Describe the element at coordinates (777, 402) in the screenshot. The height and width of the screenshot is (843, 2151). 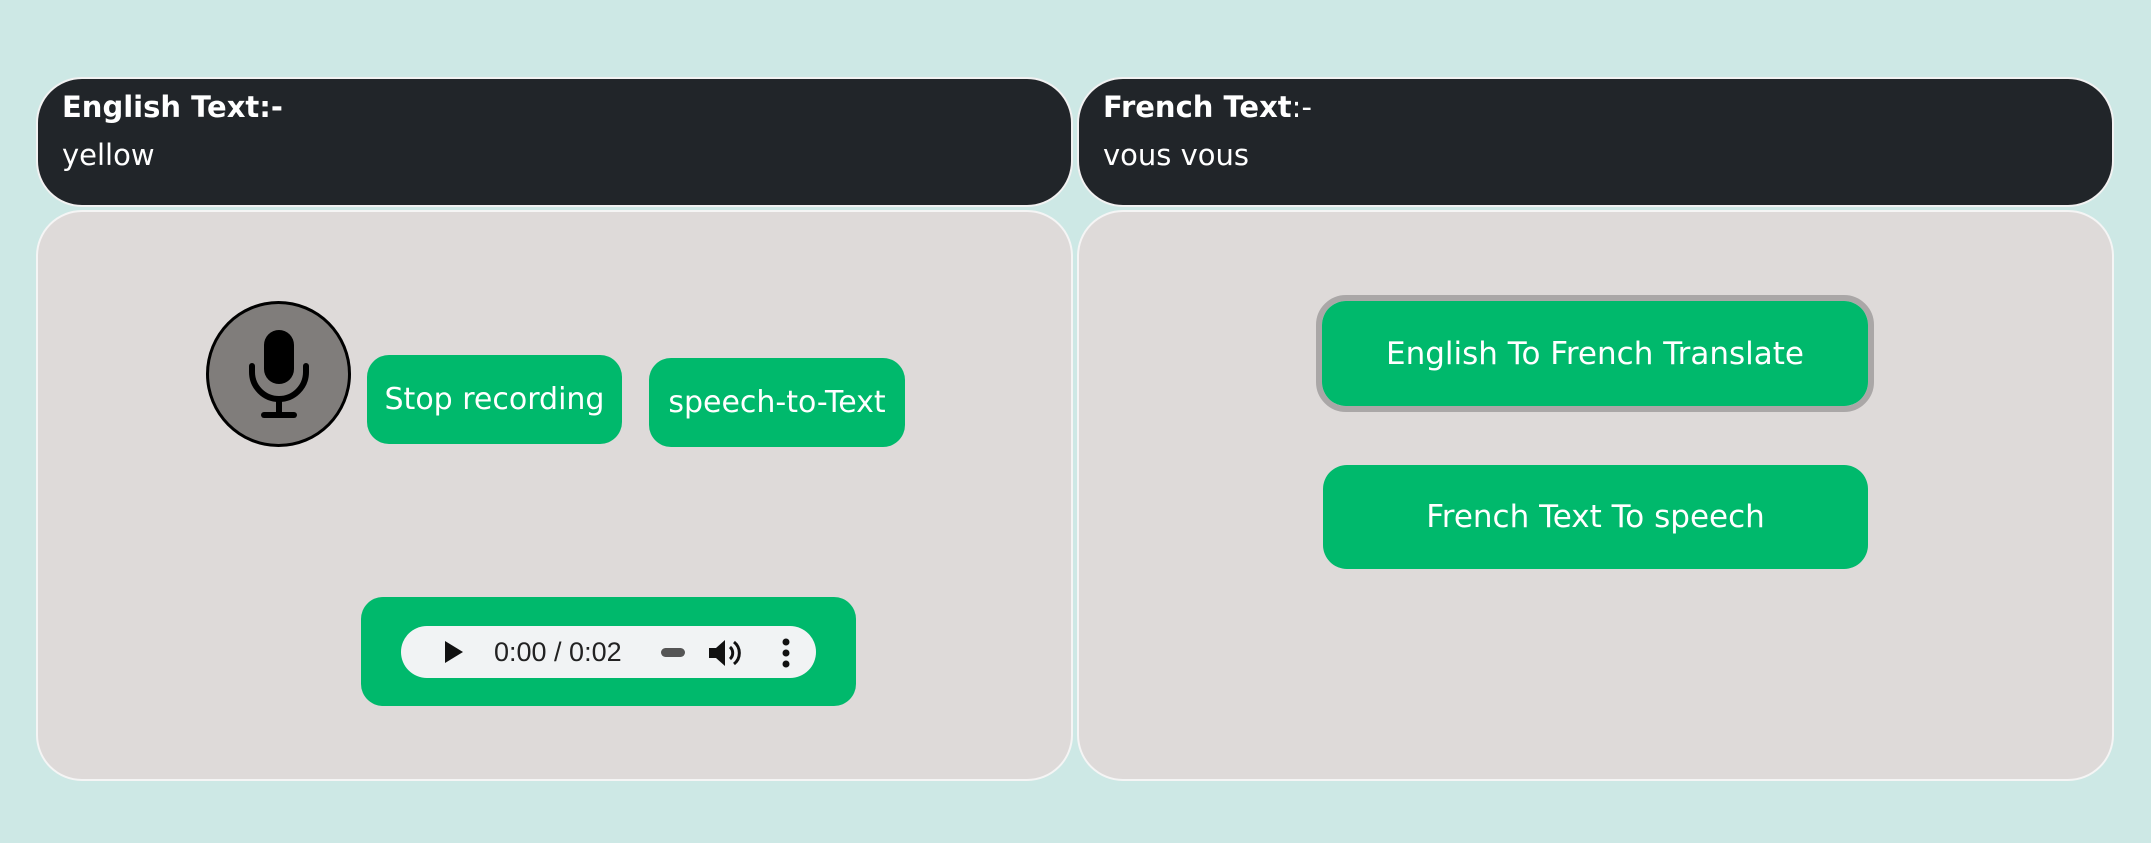
I see `speech-to-text-button: speech-to-Text` at that location.